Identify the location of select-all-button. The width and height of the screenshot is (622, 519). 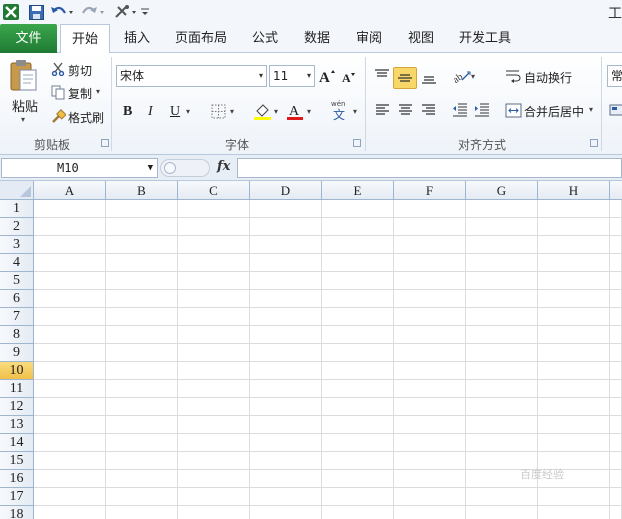
(17, 190).